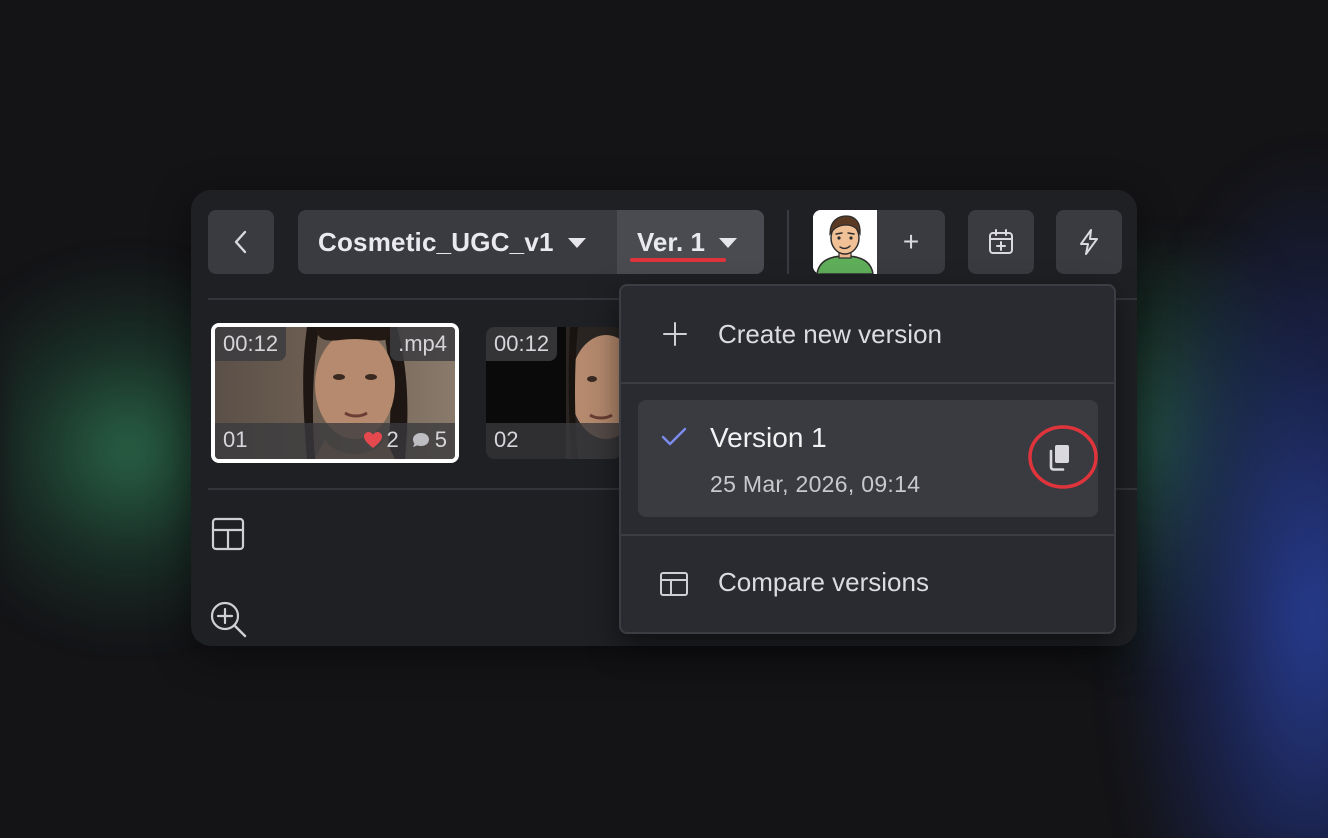 This screenshot has width=1328, height=838. Describe the element at coordinates (553, 441) in the screenshot. I see `clip-info-bar: 02` at that location.